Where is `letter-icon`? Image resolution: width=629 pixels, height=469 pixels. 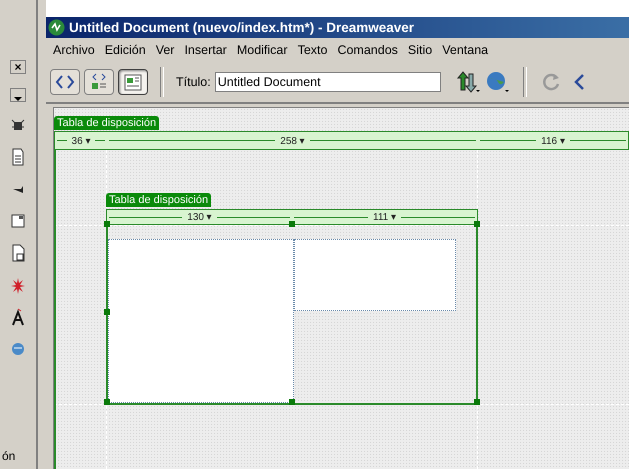 letter-icon is located at coordinates (18, 317).